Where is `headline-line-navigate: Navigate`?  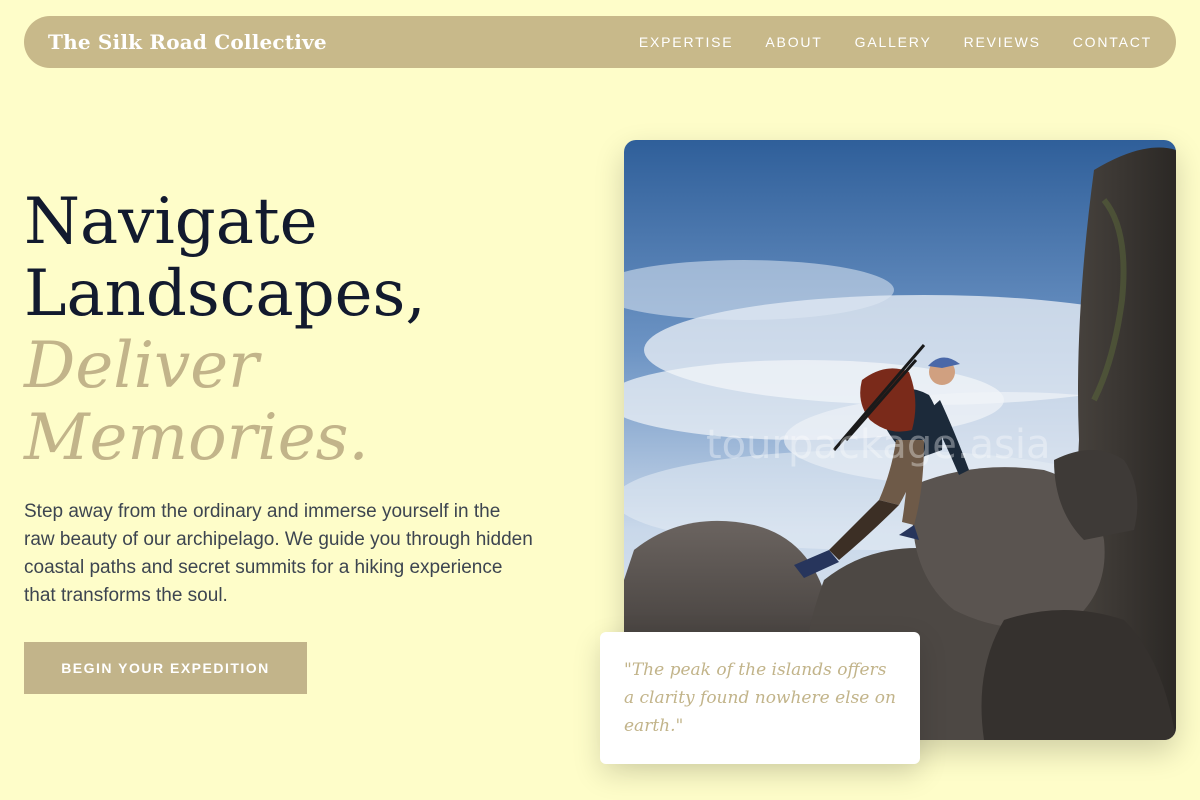
headline-line-navigate: Navigate is located at coordinates (171, 222).